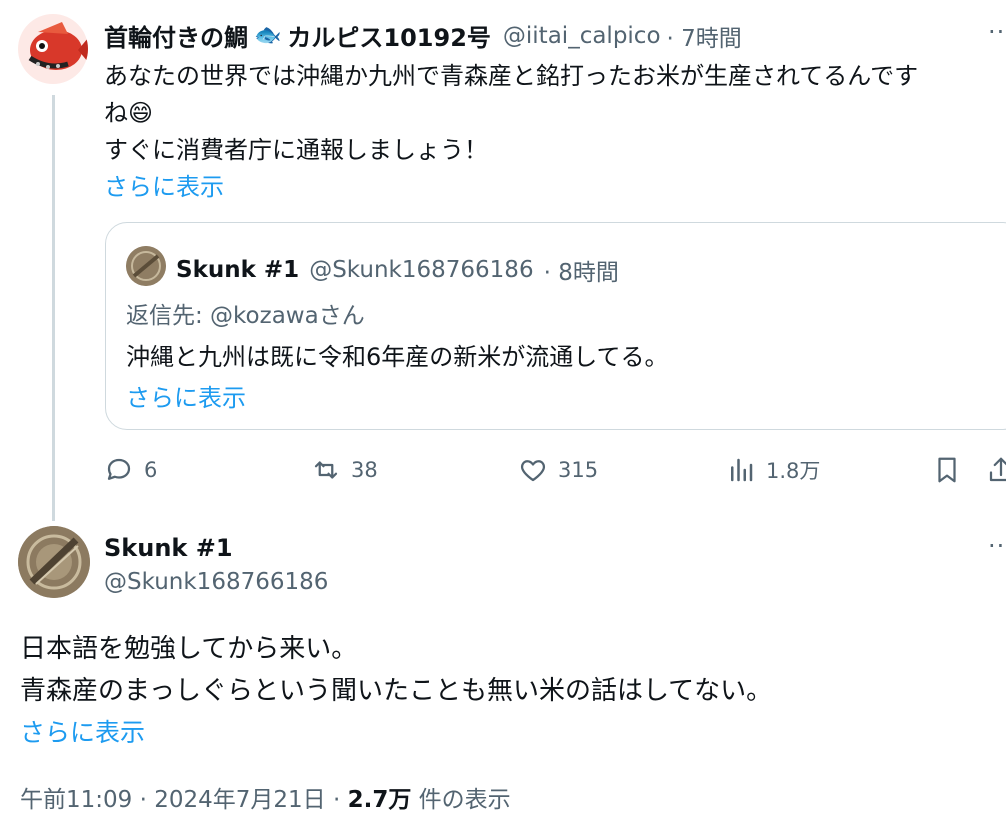  What do you see at coordinates (245, 316) in the screenshot?
I see `reply-to-label: 返信先: @kozawaさん` at bounding box center [245, 316].